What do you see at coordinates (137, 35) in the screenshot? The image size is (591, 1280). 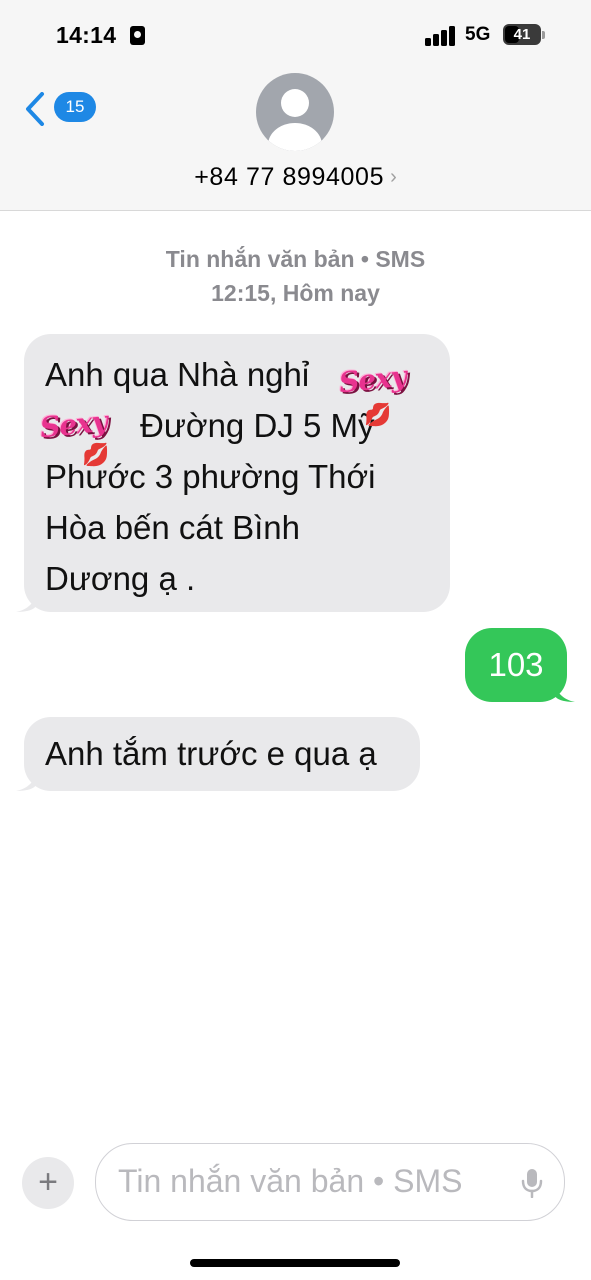 I see `focus-lock-icon` at bounding box center [137, 35].